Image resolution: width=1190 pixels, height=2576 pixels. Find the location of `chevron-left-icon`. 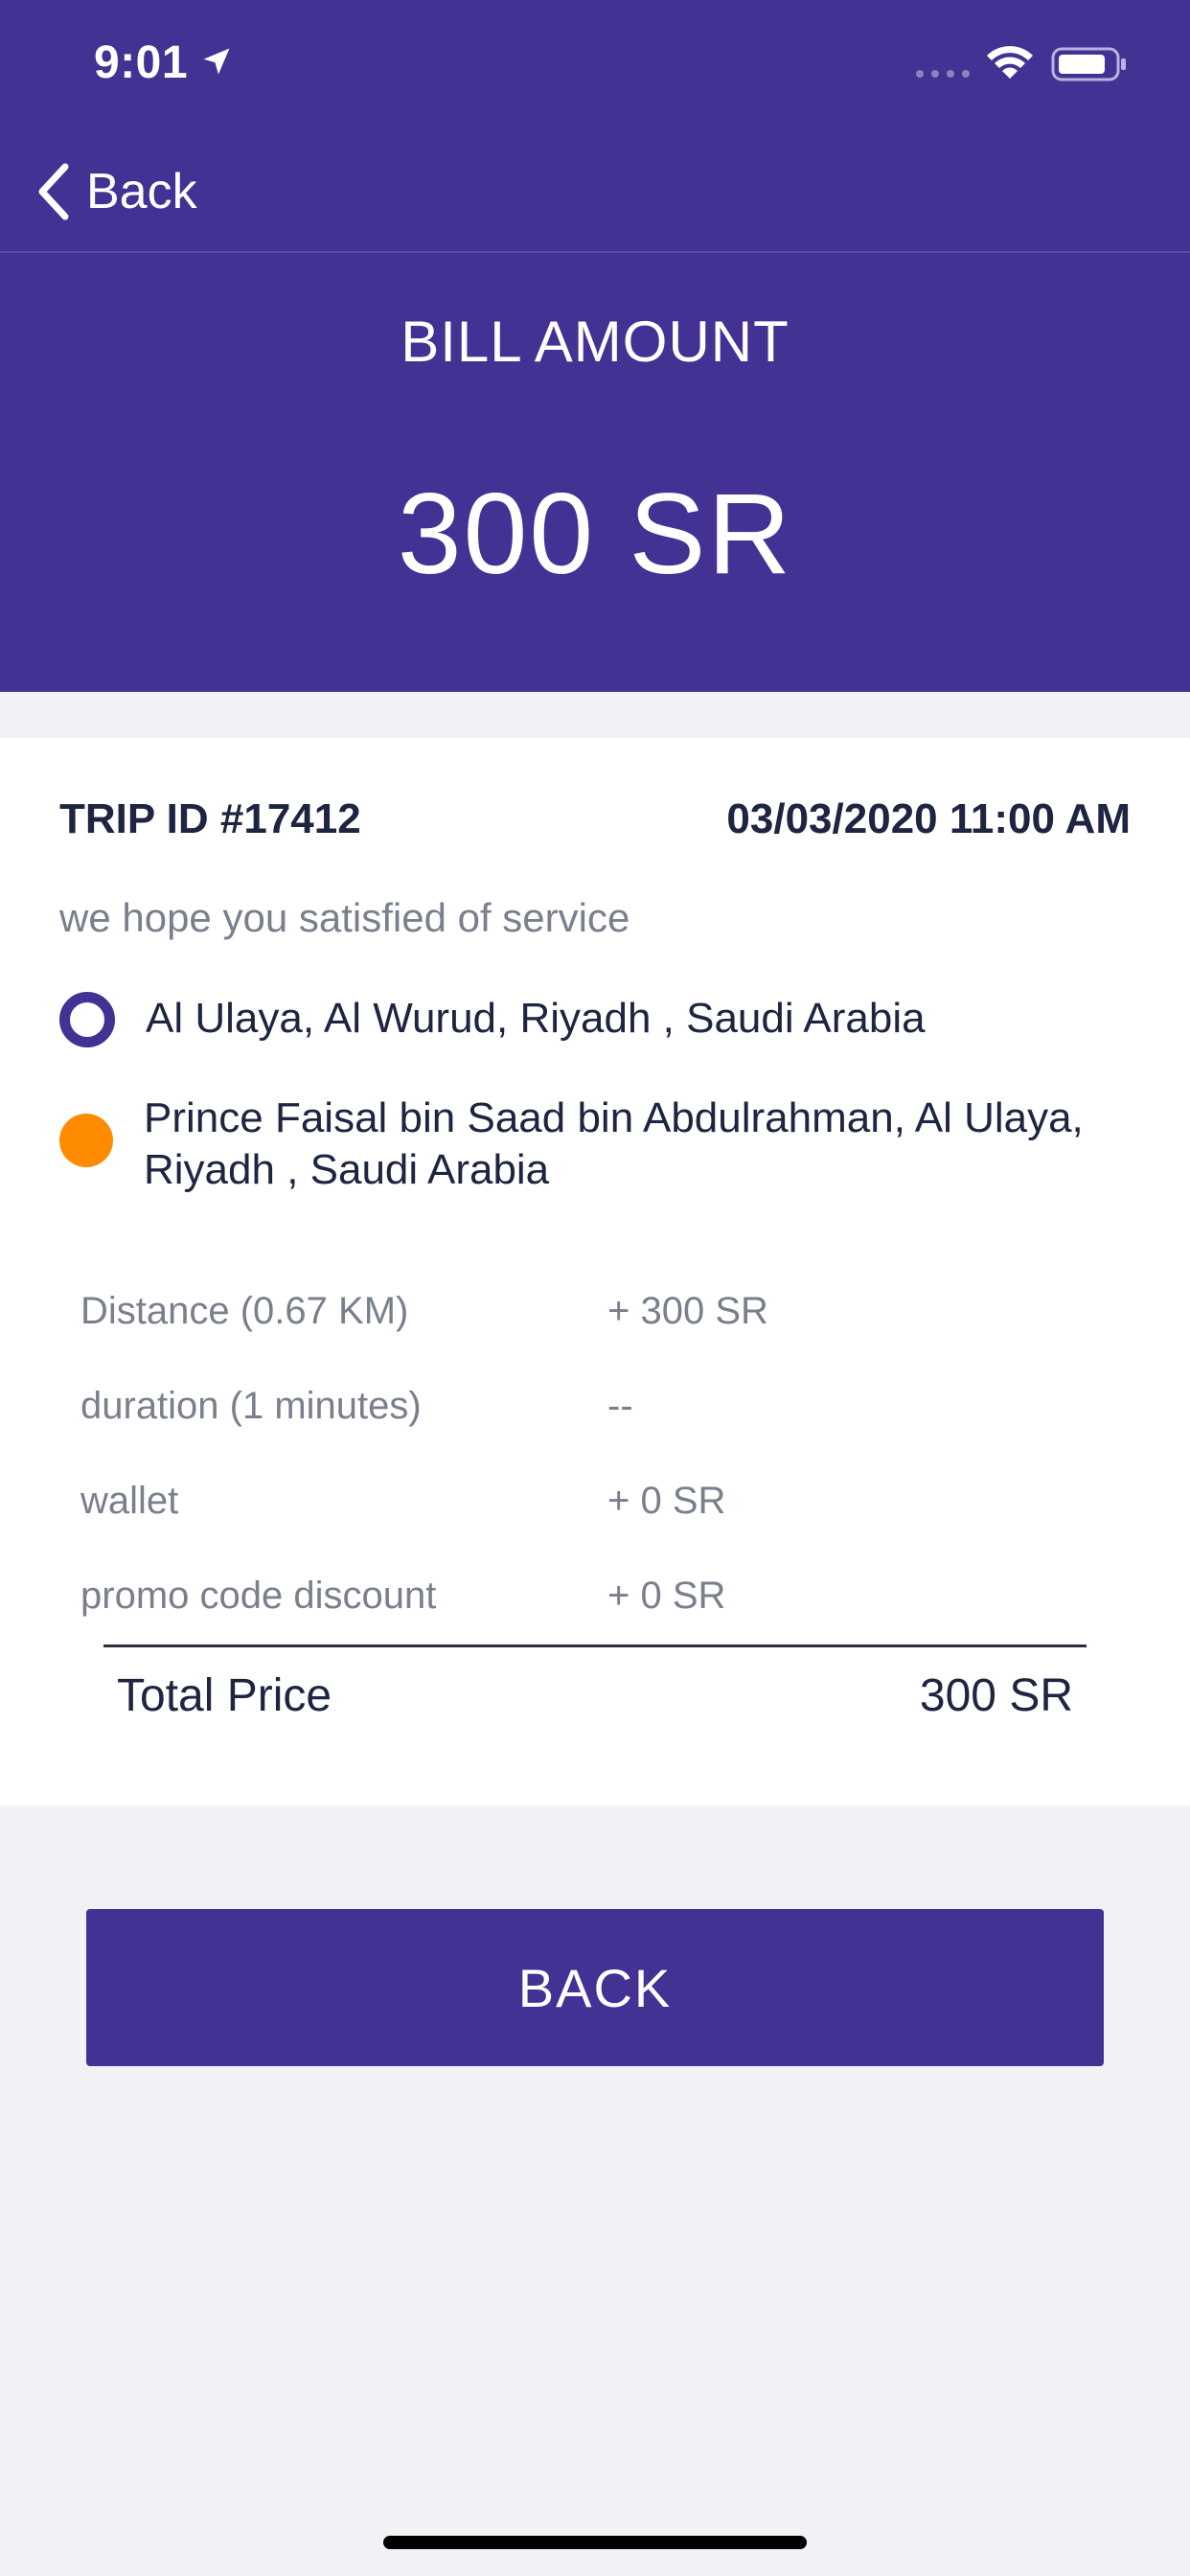

chevron-left-icon is located at coordinates (54, 191).